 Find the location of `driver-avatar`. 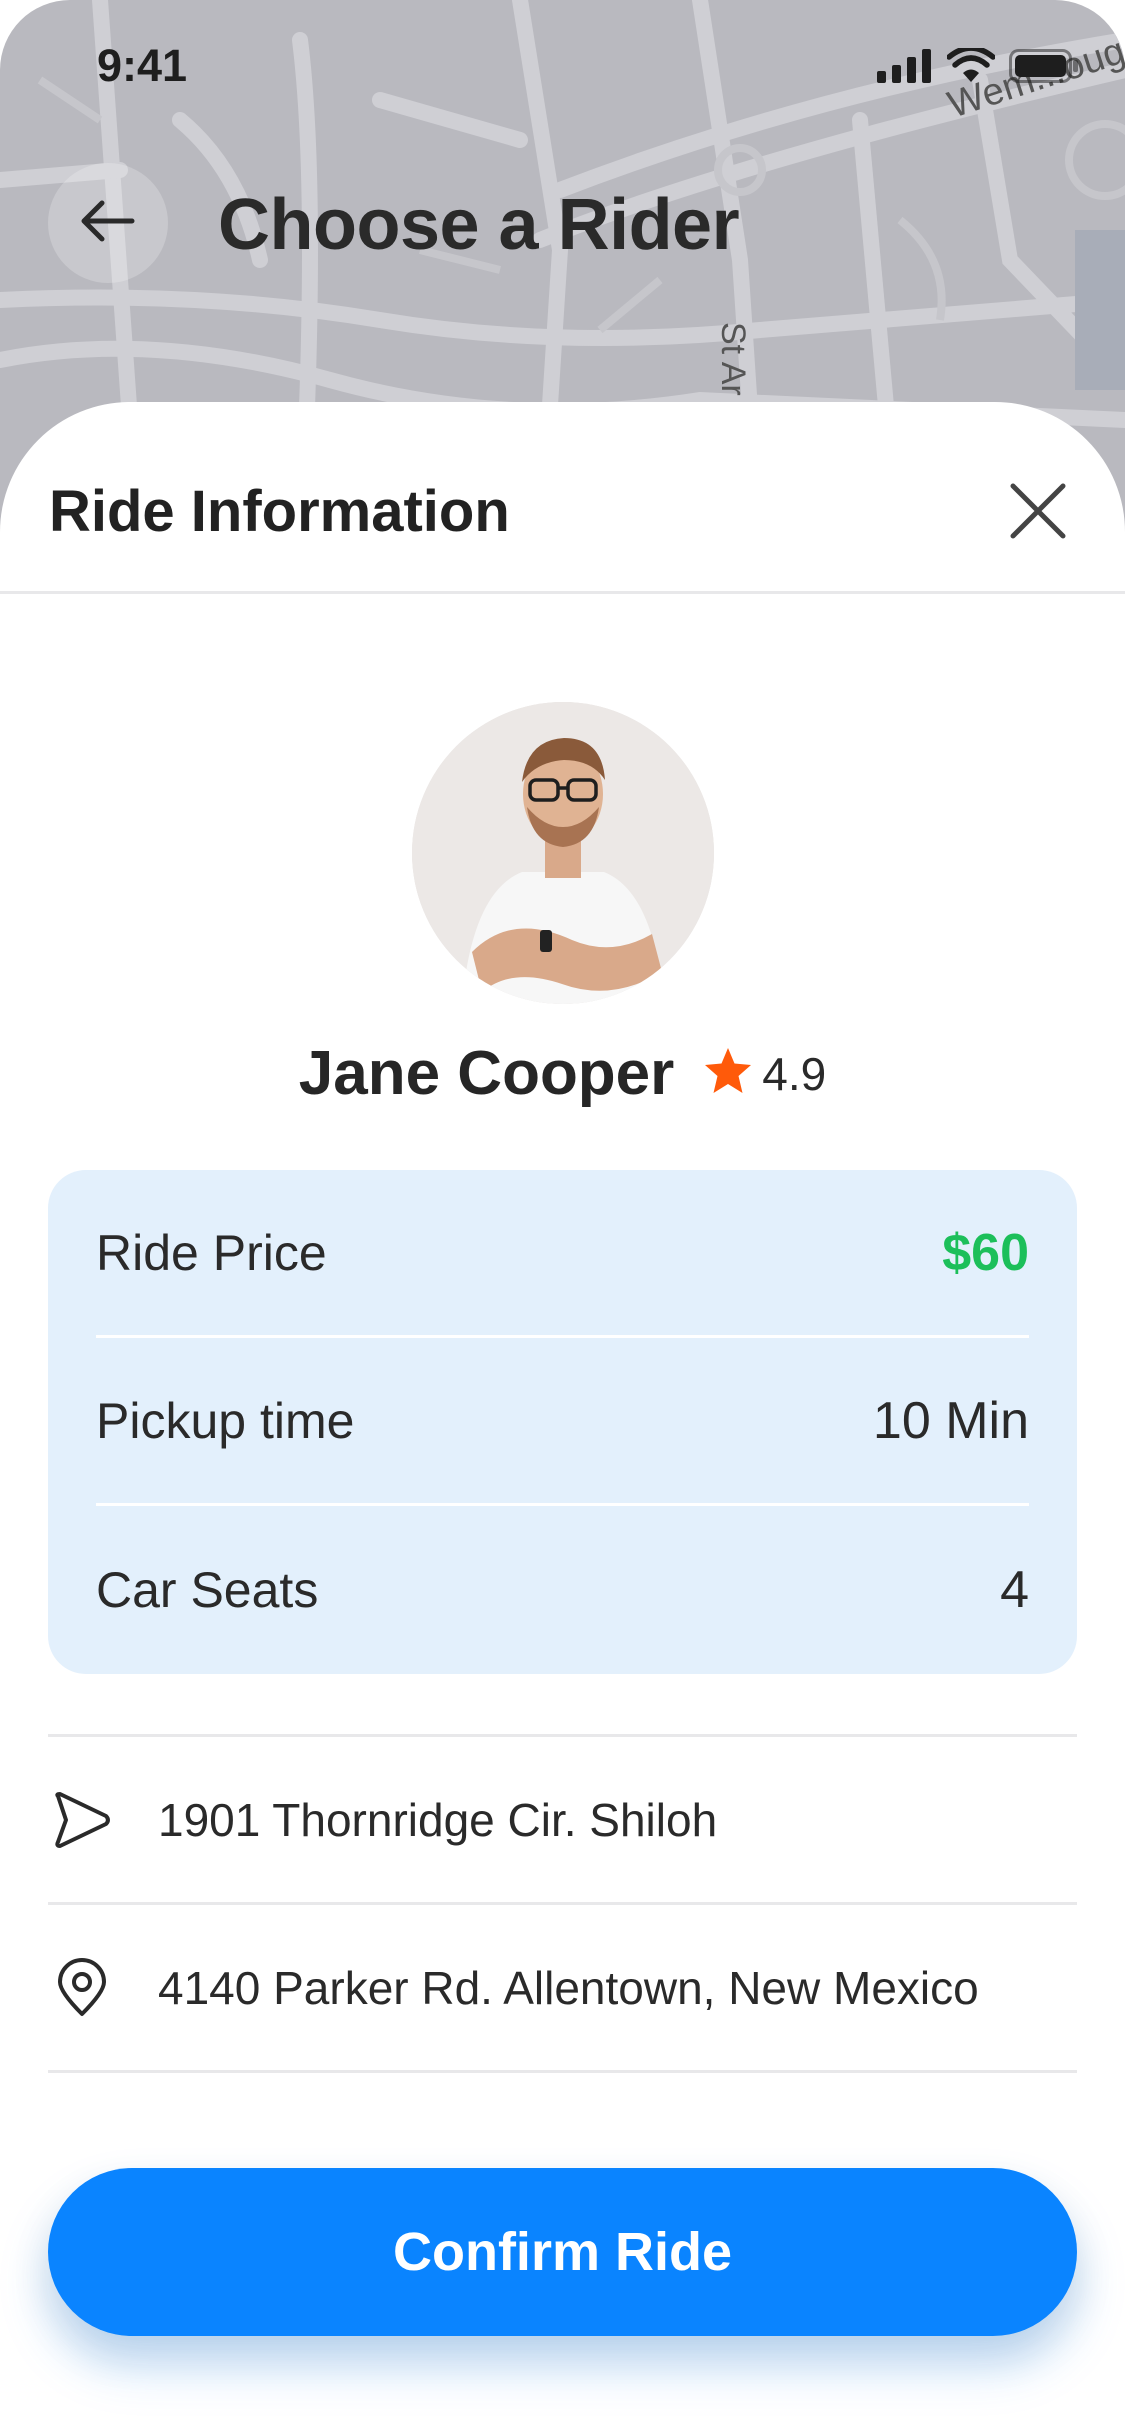

driver-avatar is located at coordinates (563, 853).